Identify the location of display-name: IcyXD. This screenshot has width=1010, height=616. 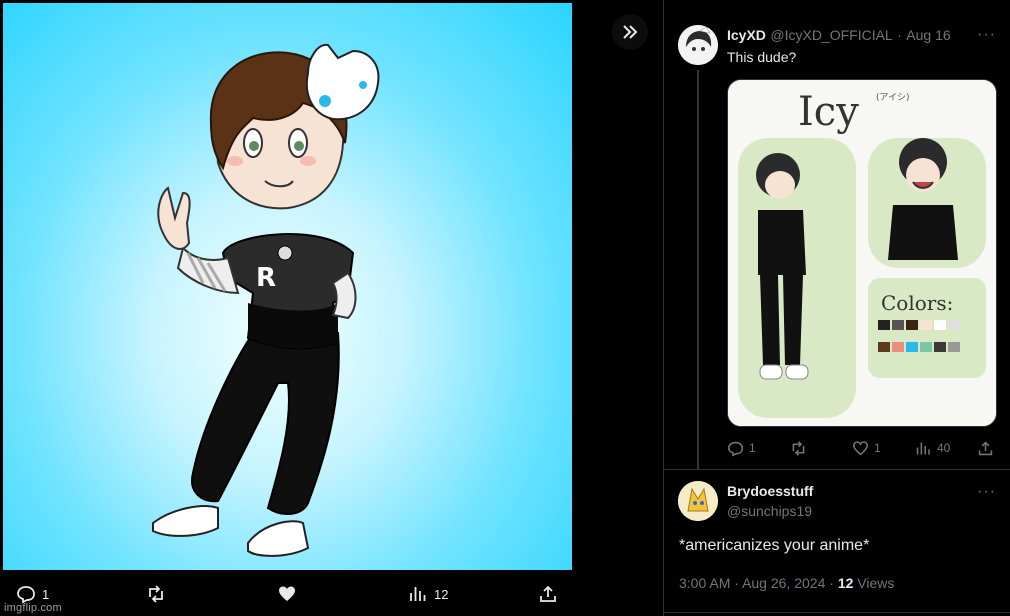
(746, 35).